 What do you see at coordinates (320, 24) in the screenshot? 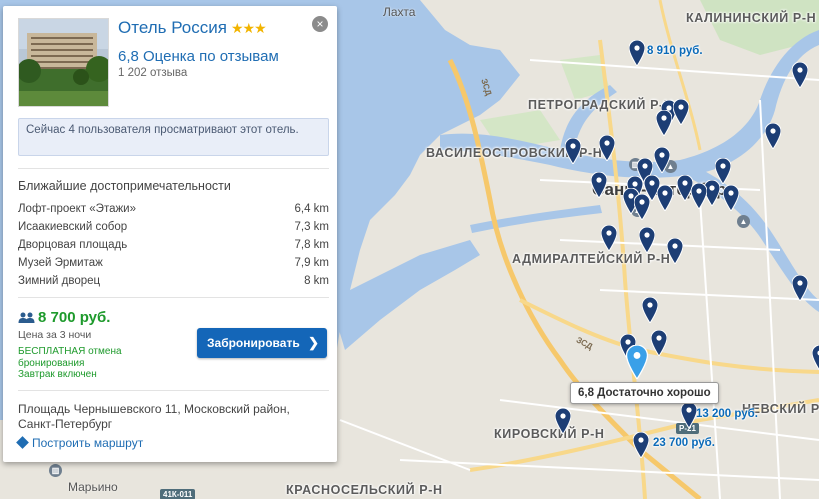
I see `close-icon: ×` at bounding box center [320, 24].